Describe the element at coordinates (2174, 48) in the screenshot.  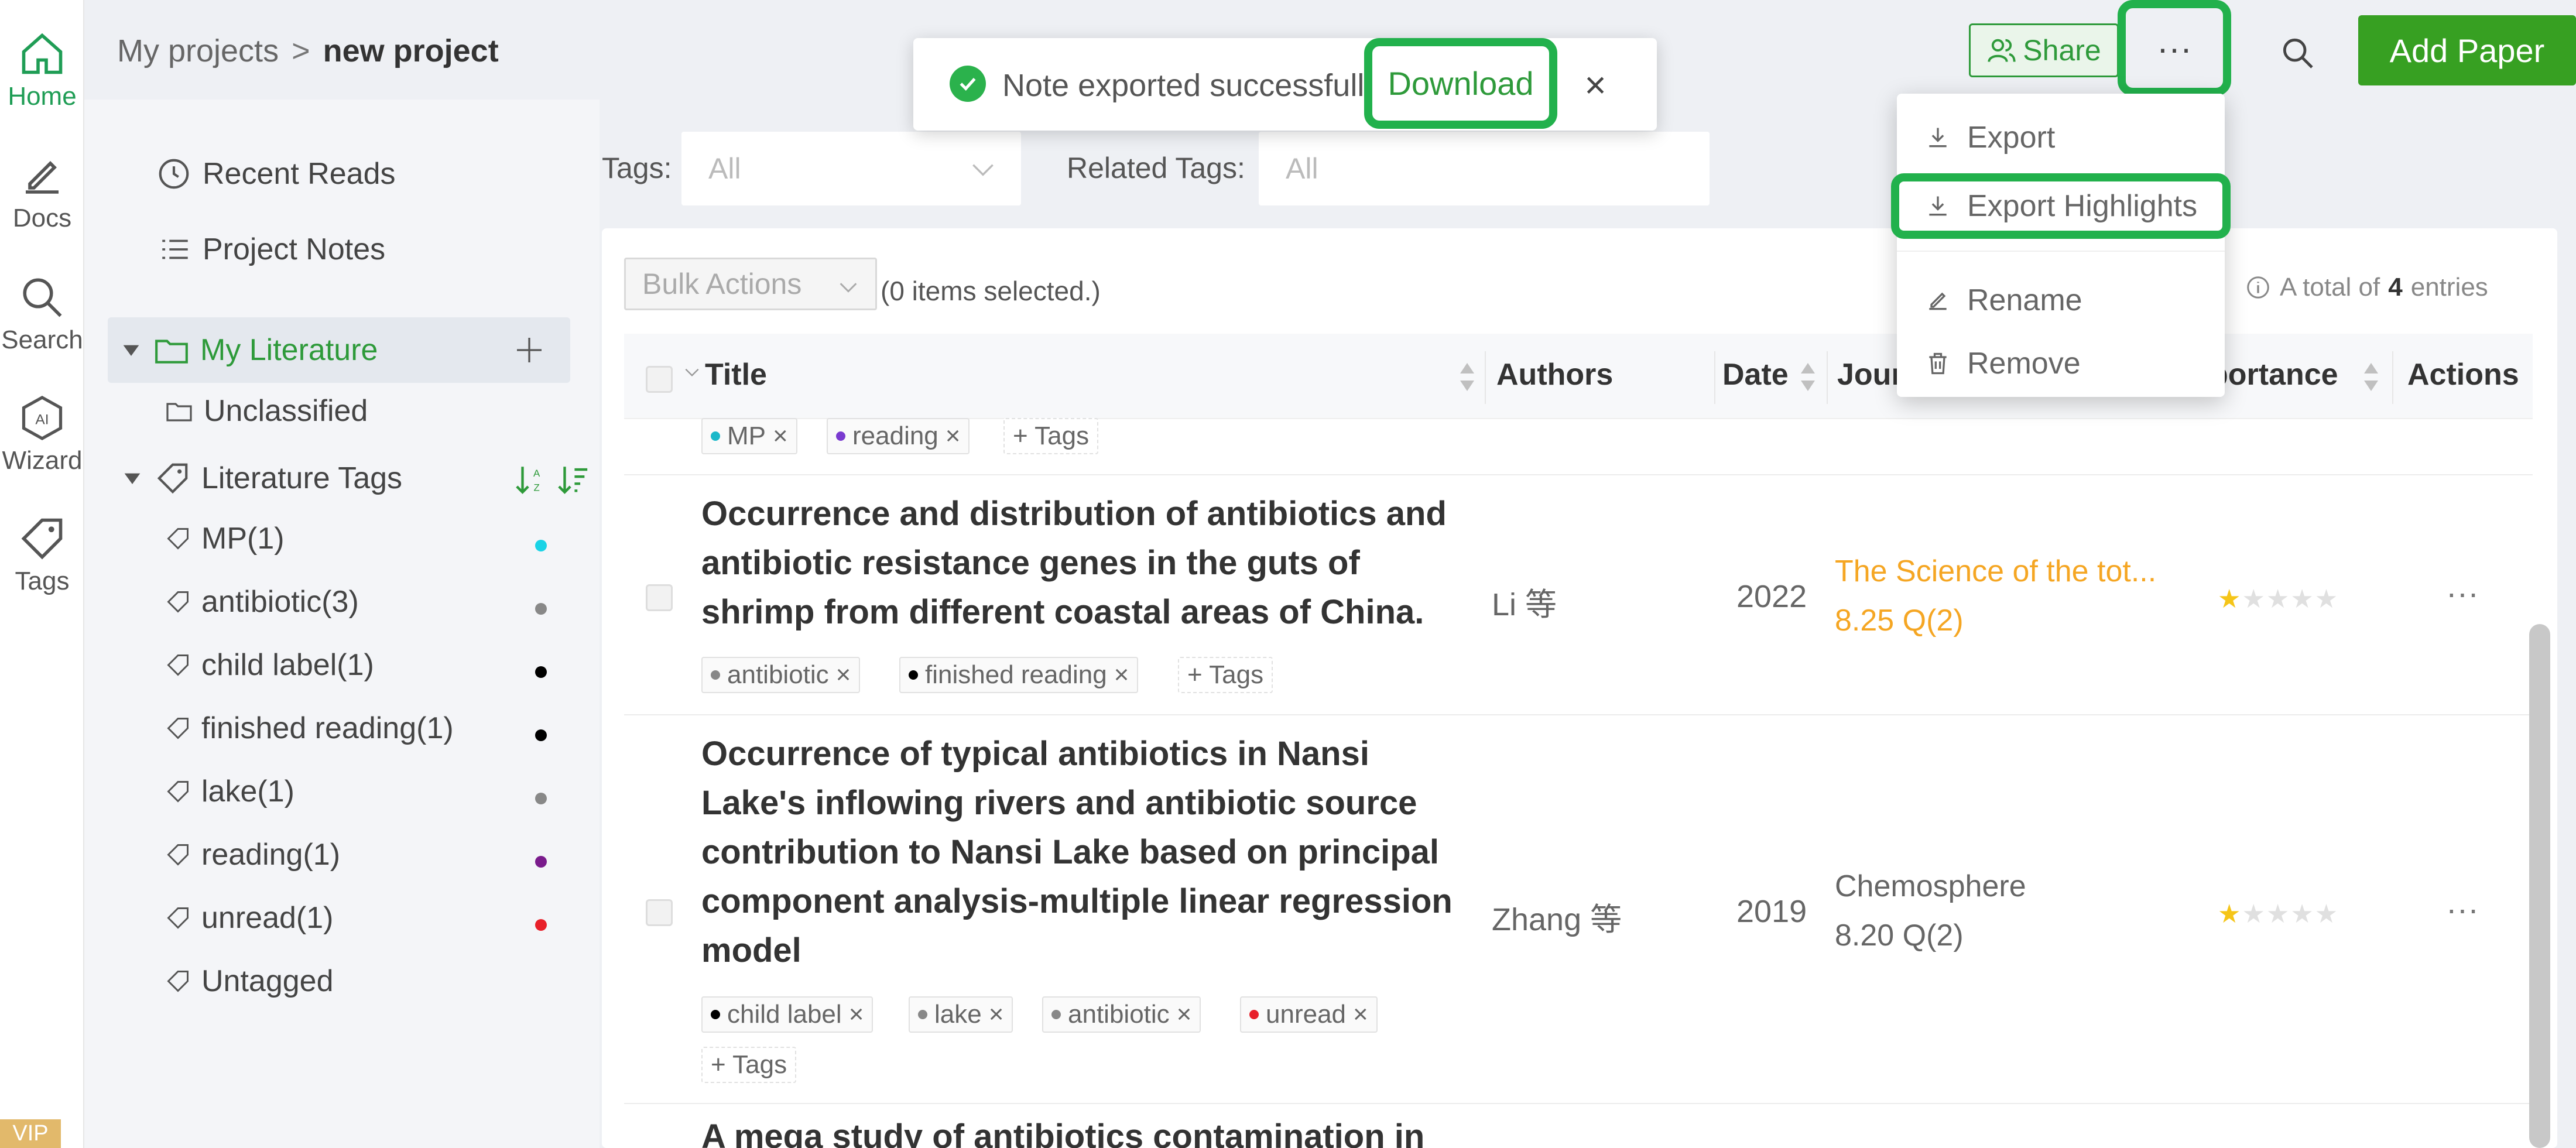
I see `more-options-button: ···` at that location.